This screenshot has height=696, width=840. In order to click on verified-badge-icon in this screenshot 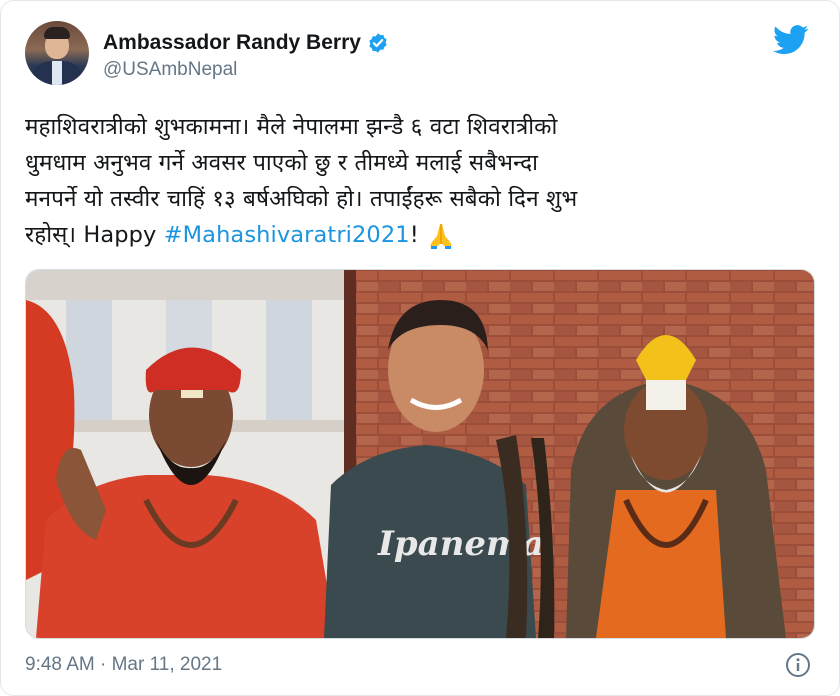, I will do `click(378, 43)`.